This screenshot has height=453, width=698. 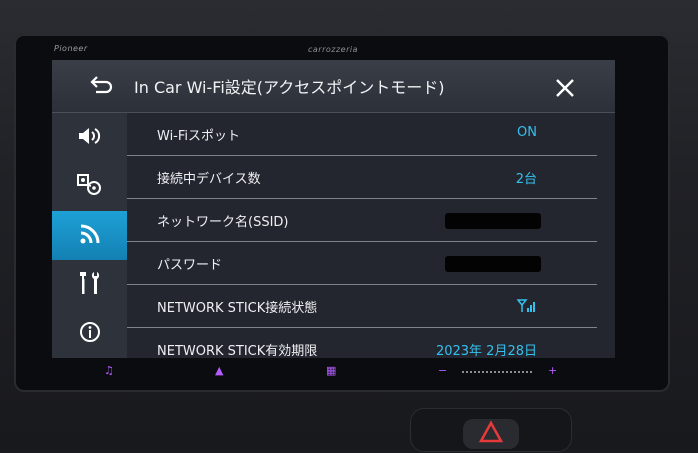 What do you see at coordinates (497, 372) in the screenshot?
I see `volume-level-dots` at bounding box center [497, 372].